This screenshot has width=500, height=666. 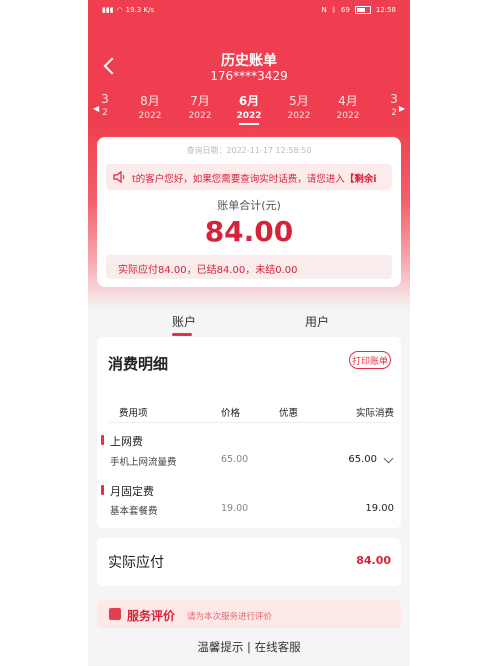 I want to click on fee-item-actual: 65.00, so click(x=362, y=459).